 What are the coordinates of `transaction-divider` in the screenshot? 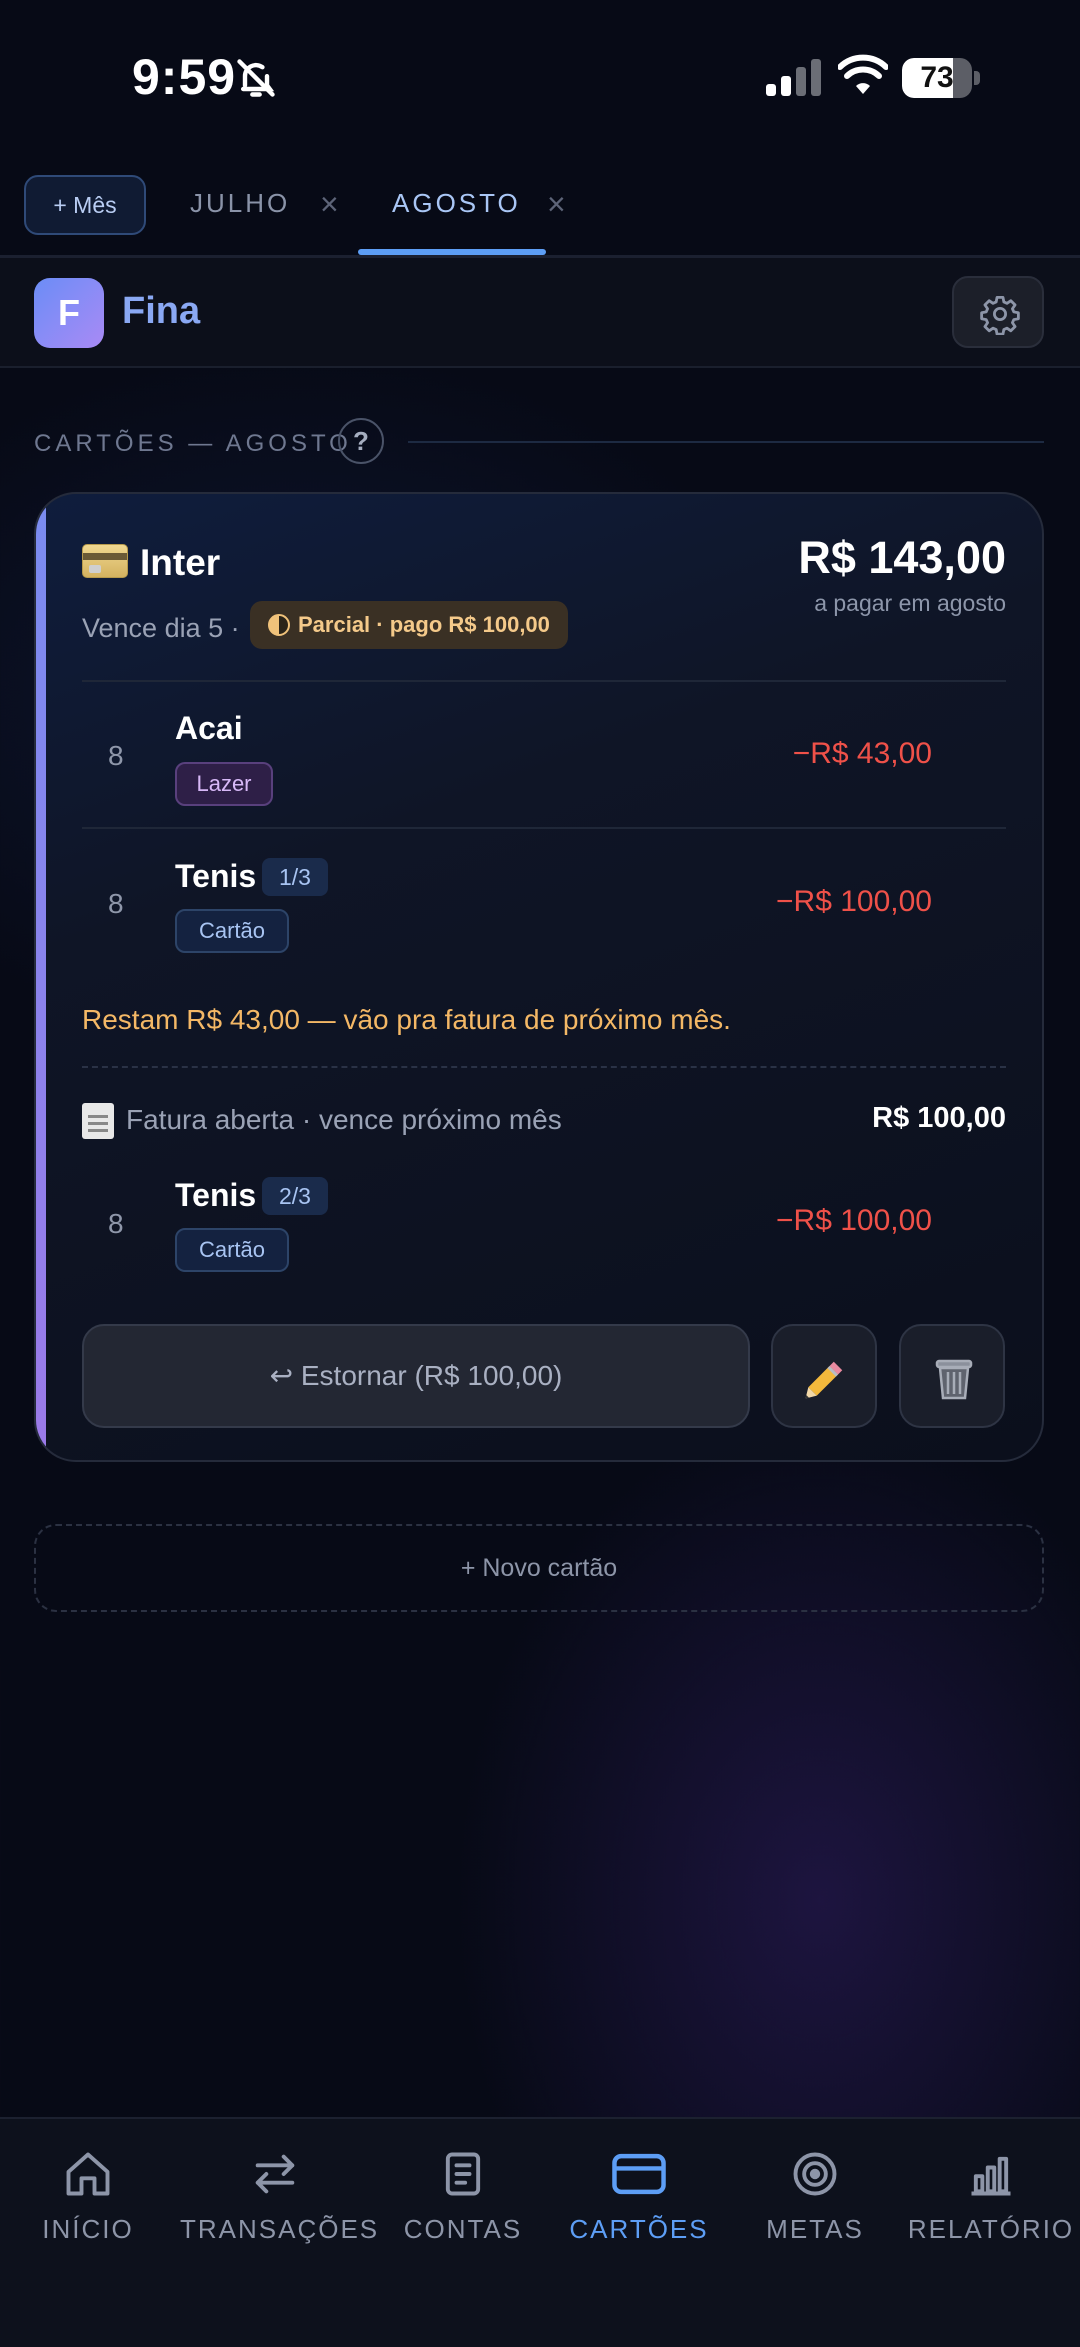 It's located at (544, 828).